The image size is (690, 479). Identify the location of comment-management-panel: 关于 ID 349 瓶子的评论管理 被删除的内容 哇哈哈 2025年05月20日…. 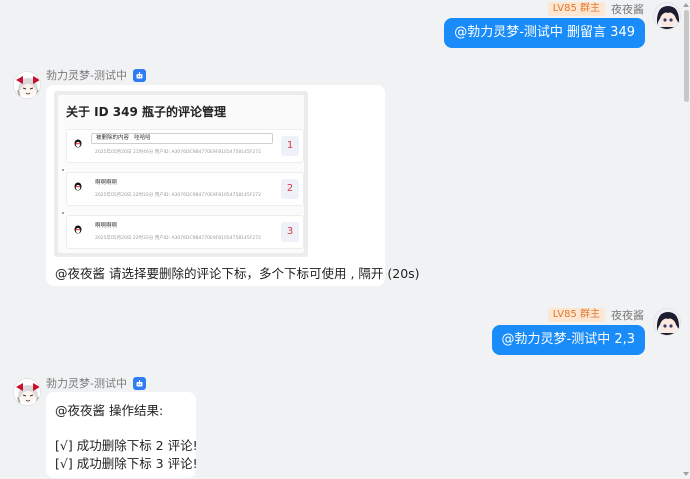
(181, 174).